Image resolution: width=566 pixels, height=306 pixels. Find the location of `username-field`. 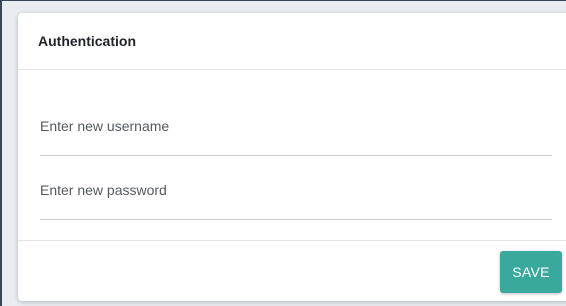

username-field is located at coordinates (296, 136).